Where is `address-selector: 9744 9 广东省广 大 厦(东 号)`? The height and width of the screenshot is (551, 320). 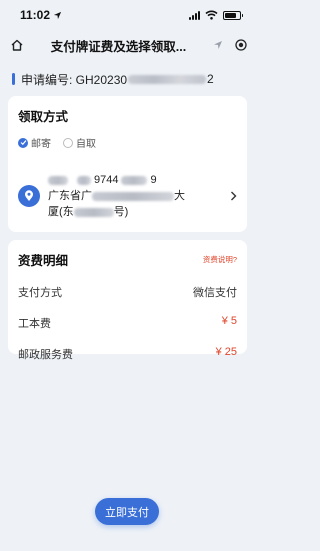
address-selector: 9744 9 广东省广 大 厦(东 号) is located at coordinates (127, 196).